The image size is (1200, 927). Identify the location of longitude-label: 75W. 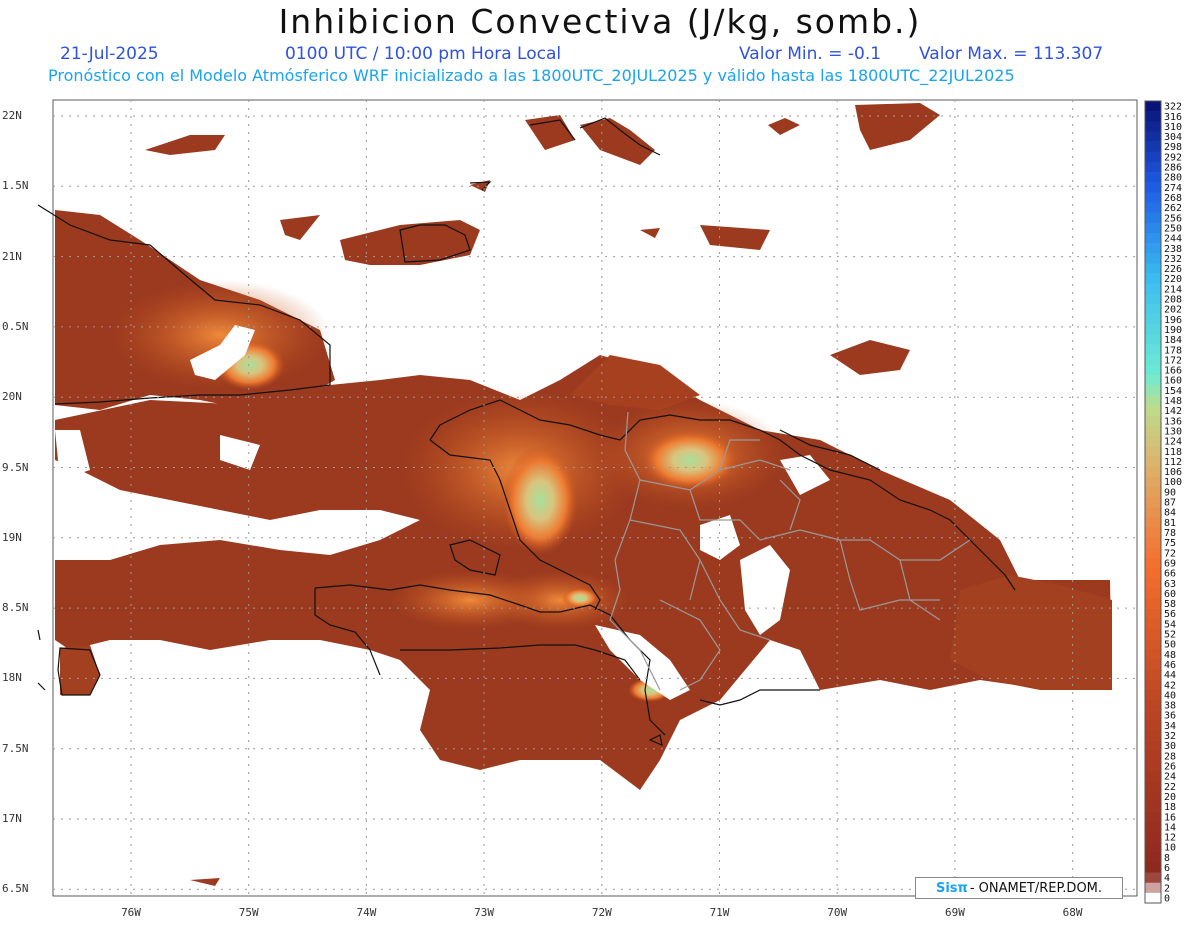
(248, 912).